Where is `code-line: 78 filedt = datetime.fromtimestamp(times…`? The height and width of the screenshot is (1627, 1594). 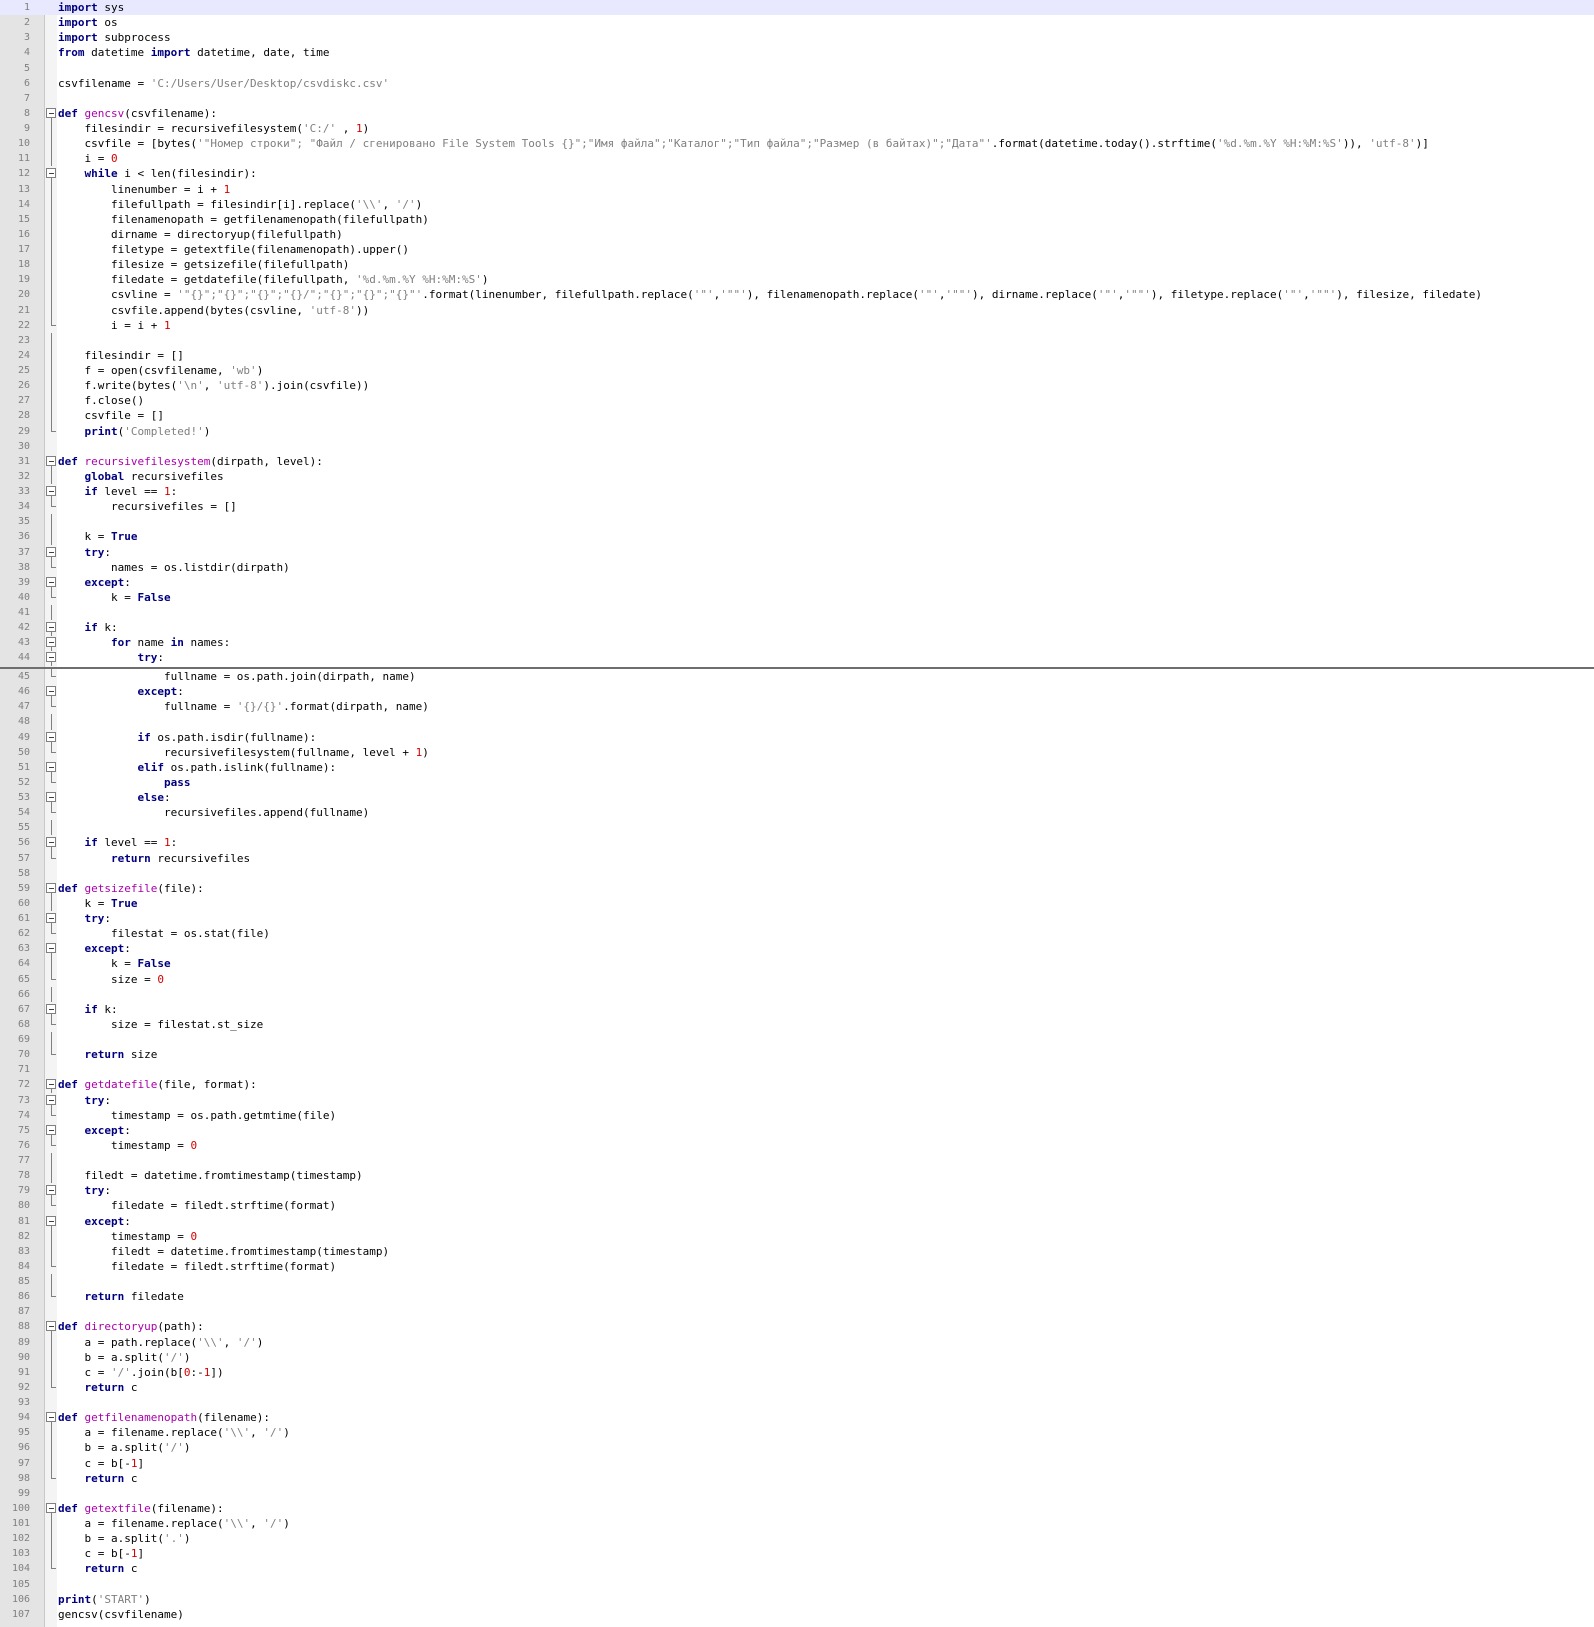 code-line: 78 filedt = datetime.fromtimestamp(times… is located at coordinates (797, 1176).